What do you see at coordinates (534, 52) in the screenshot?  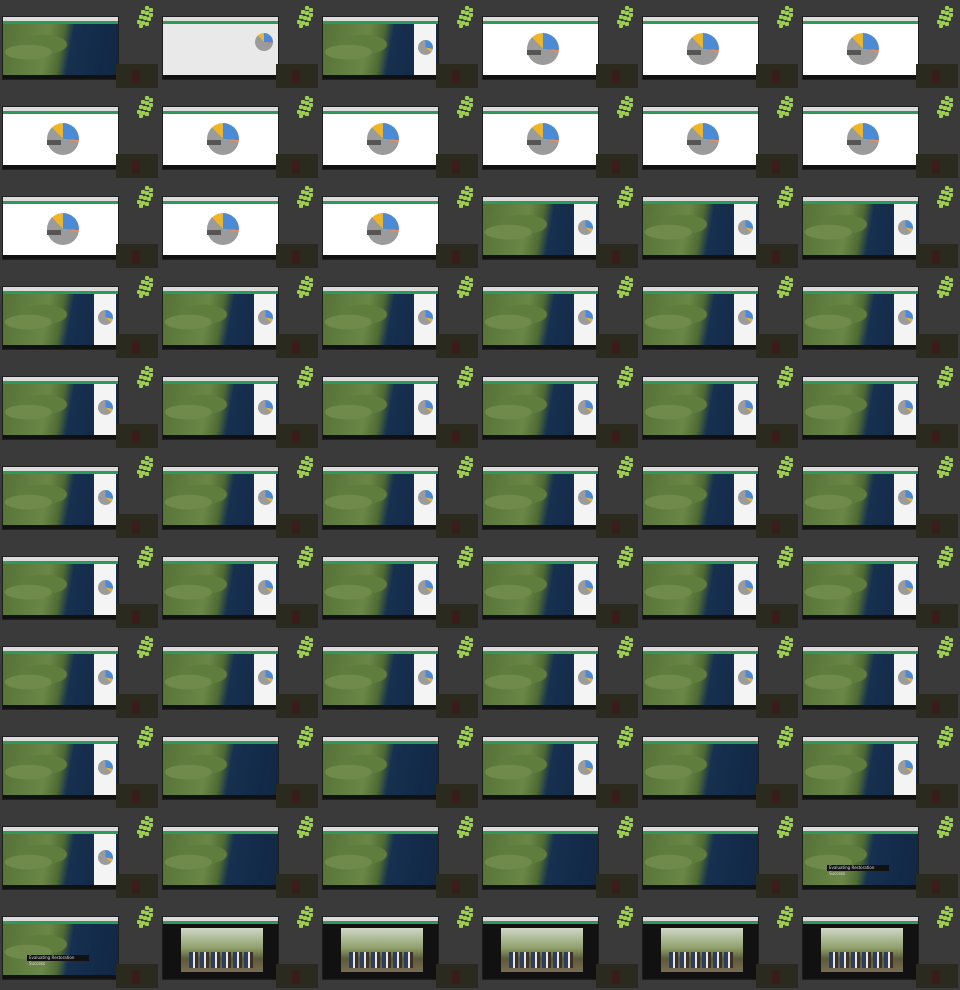 I see `pie-tooltip` at bounding box center [534, 52].